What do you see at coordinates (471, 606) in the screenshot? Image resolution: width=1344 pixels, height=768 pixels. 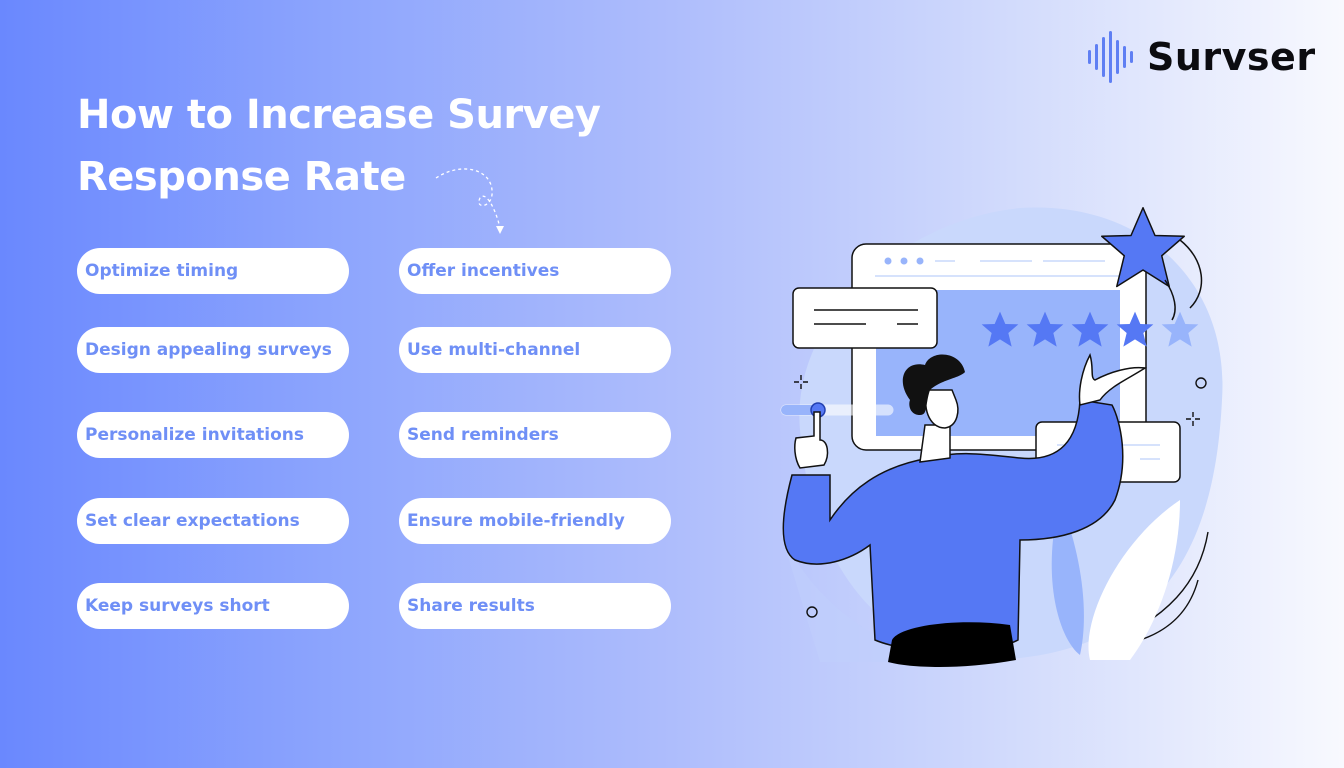 I see `tip-label: Share results` at bounding box center [471, 606].